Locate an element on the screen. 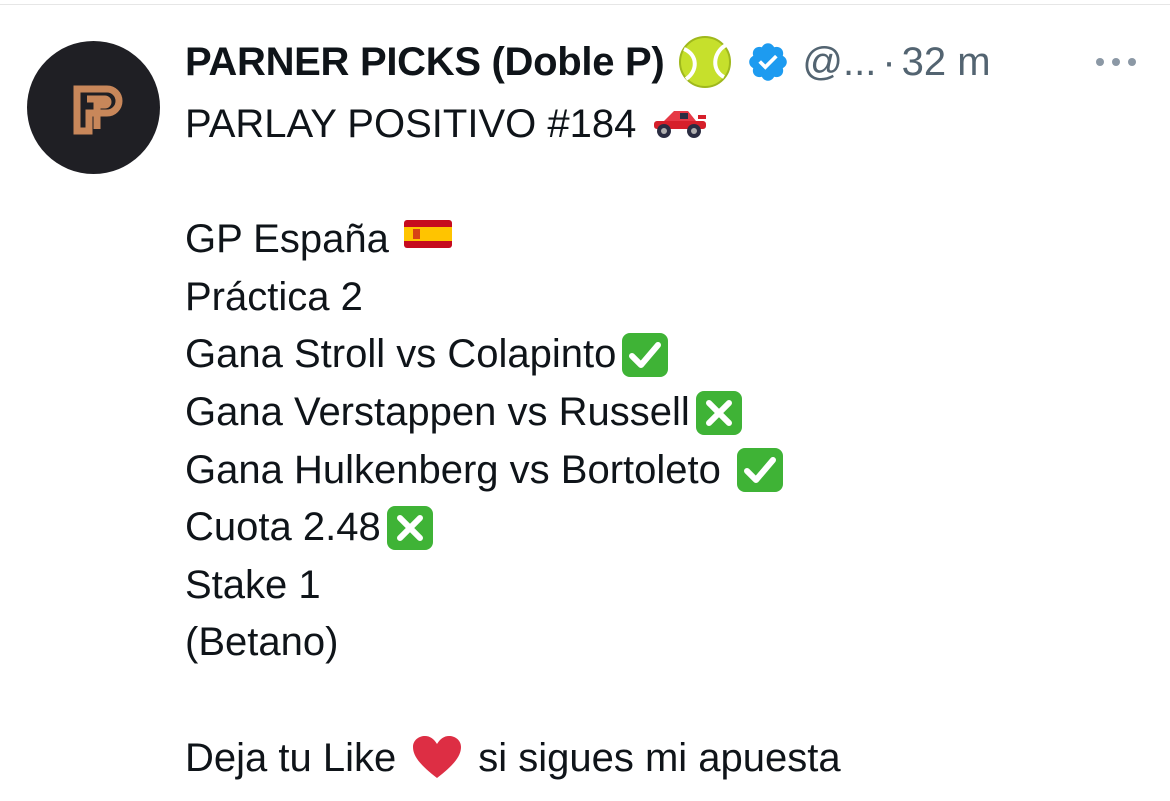 The width and height of the screenshot is (1170, 801). line-stake: Stake 1 is located at coordinates (253, 584).